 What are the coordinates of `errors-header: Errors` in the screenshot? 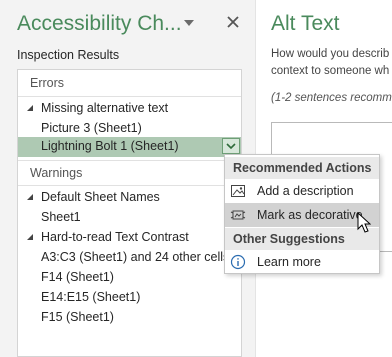 It's located at (47, 83).